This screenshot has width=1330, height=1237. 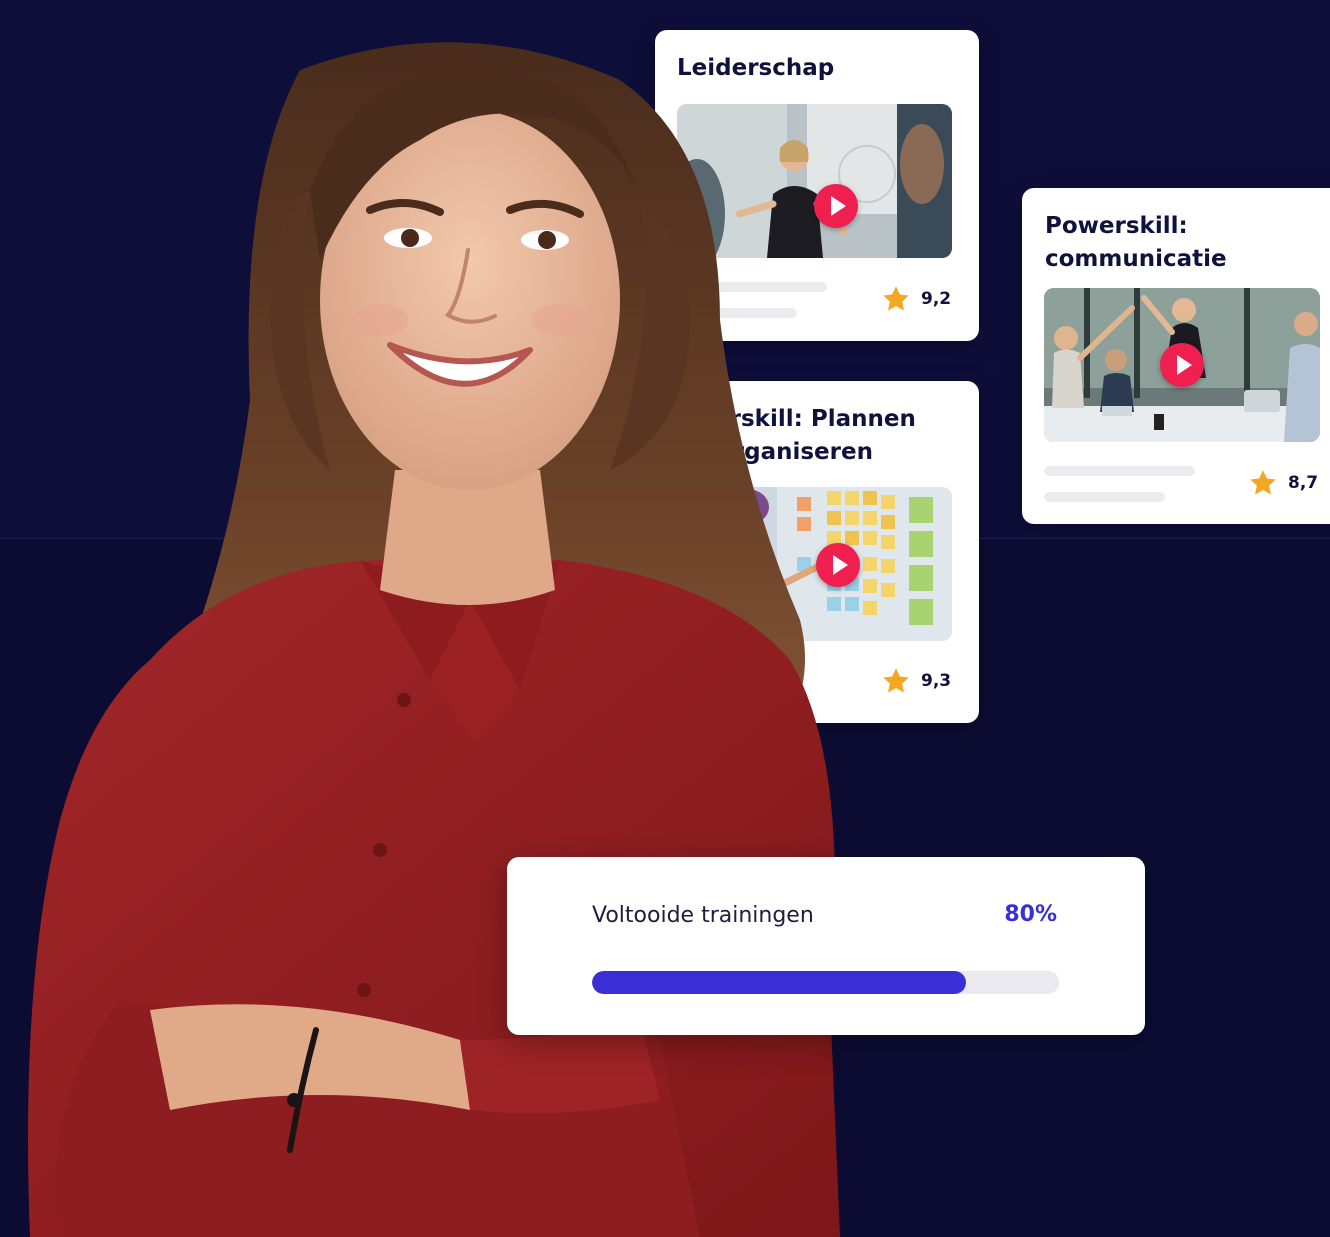 What do you see at coordinates (779, 982) in the screenshot?
I see `progress-fill` at bounding box center [779, 982].